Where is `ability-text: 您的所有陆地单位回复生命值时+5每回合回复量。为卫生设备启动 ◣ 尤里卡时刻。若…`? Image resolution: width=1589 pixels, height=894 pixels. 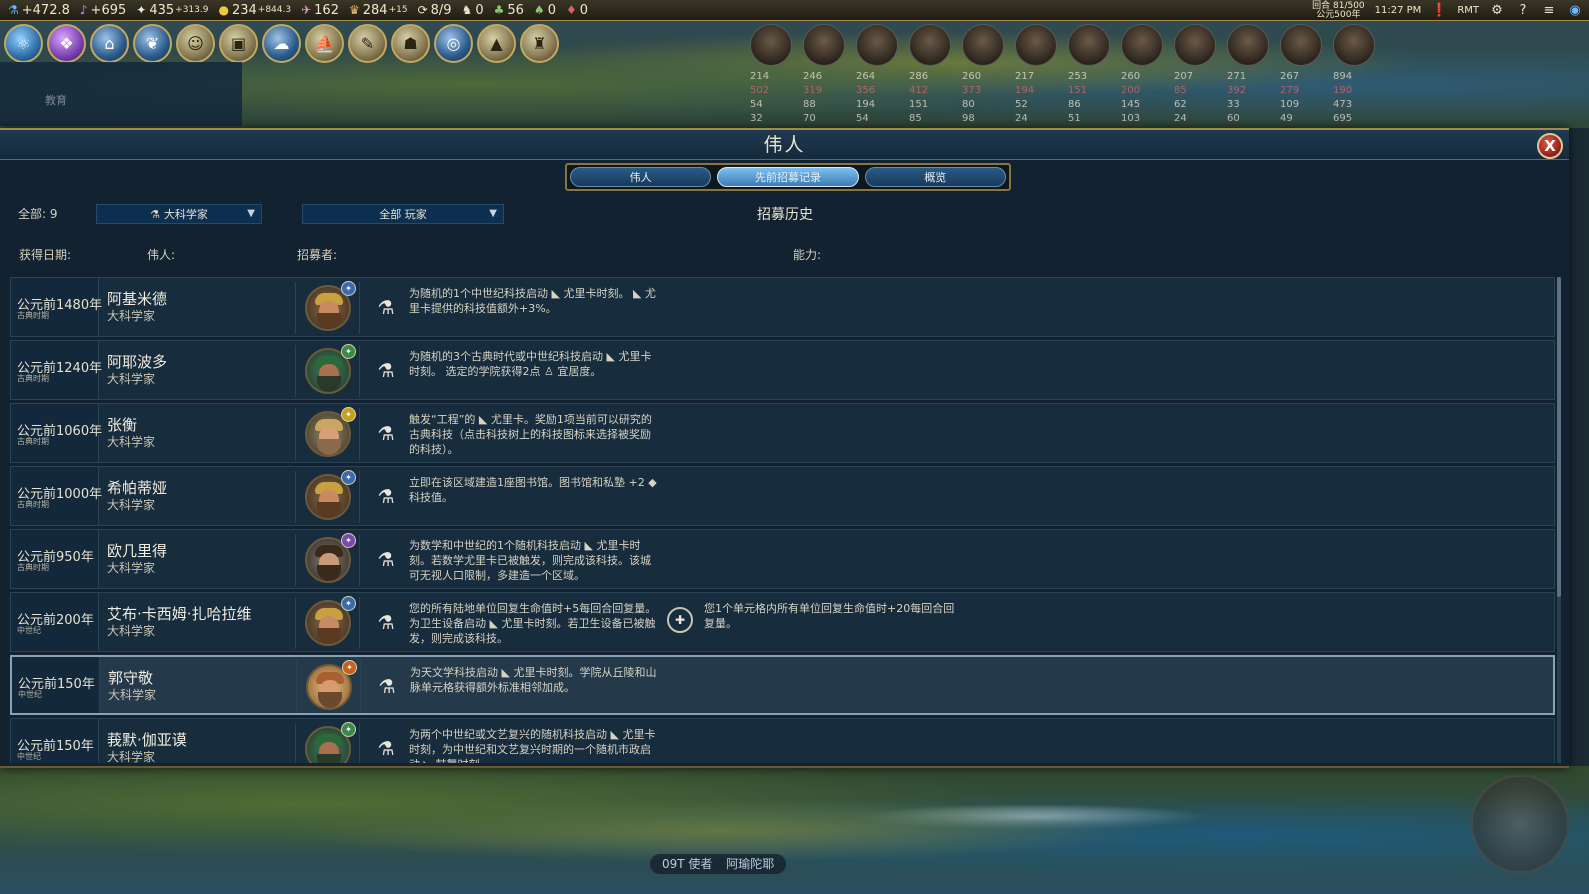 ability-text: 您的所有陆地单位回复生命值时+5每回合回复量。为卫生设备启动 ◣ 尤里卡时刻。若… is located at coordinates (533, 623).